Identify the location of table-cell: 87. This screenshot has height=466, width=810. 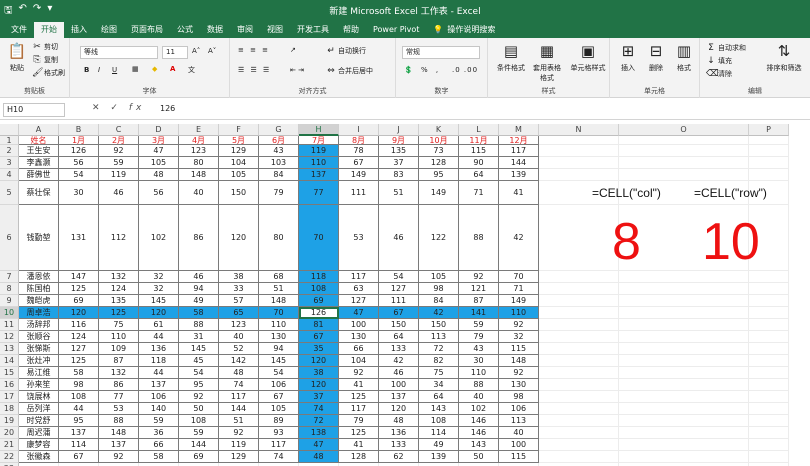
(479, 301).